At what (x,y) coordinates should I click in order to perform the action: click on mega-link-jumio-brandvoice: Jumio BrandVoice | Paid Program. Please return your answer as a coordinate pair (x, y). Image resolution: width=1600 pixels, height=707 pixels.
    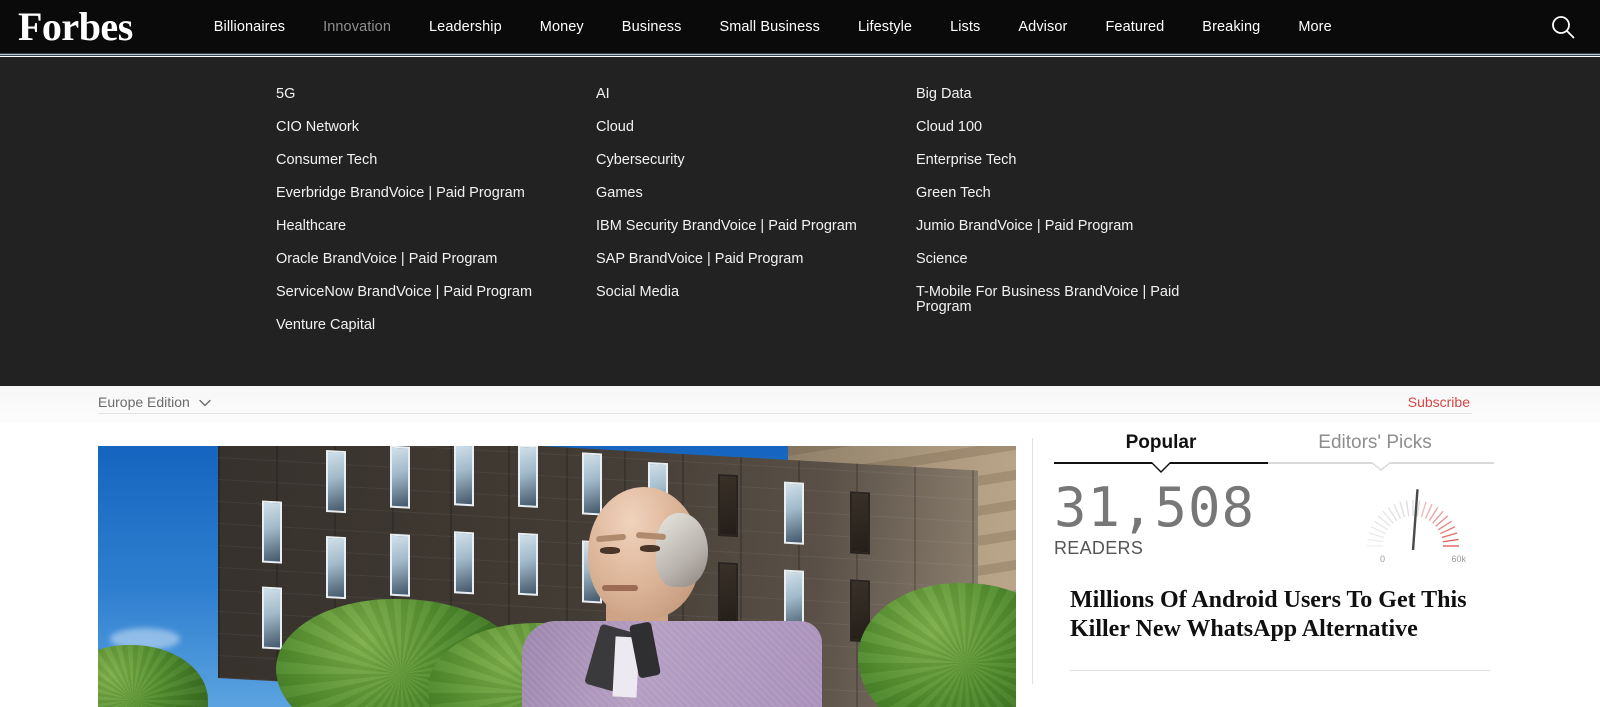
    Looking at the image, I should click on (1066, 226).